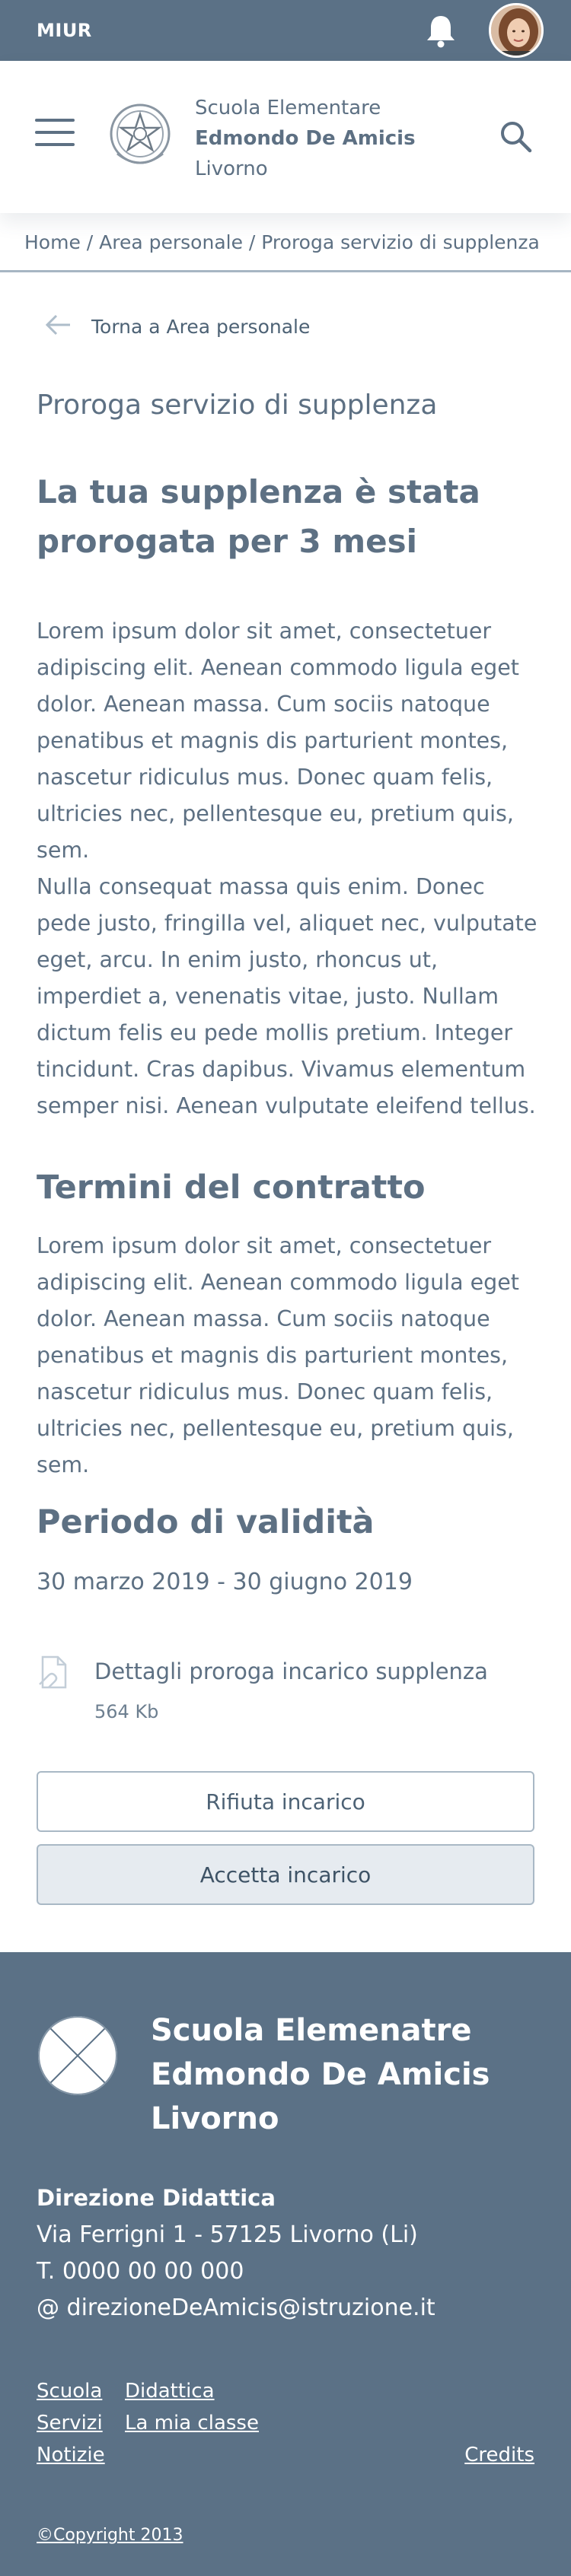  Describe the element at coordinates (54, 1672) in the screenshot. I see `file-attachment-icon` at that location.